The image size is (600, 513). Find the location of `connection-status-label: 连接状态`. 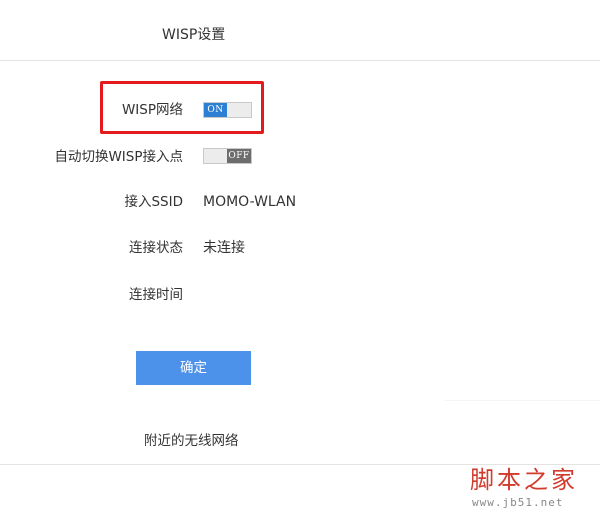

connection-status-label: 连接状态 is located at coordinates (156, 248).